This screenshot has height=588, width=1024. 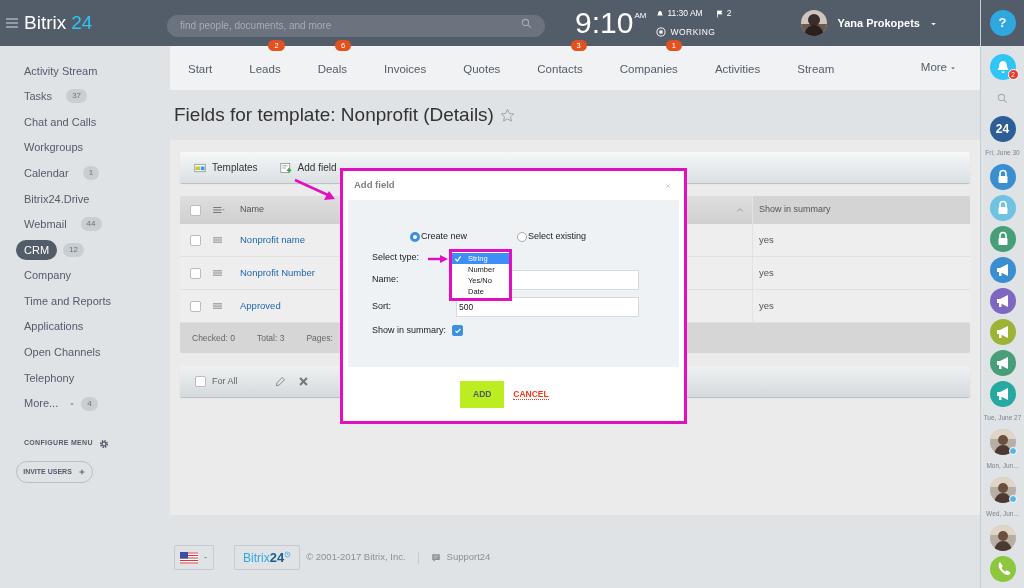 I want to click on sidebar-item: Calendar, so click(x=46, y=173).